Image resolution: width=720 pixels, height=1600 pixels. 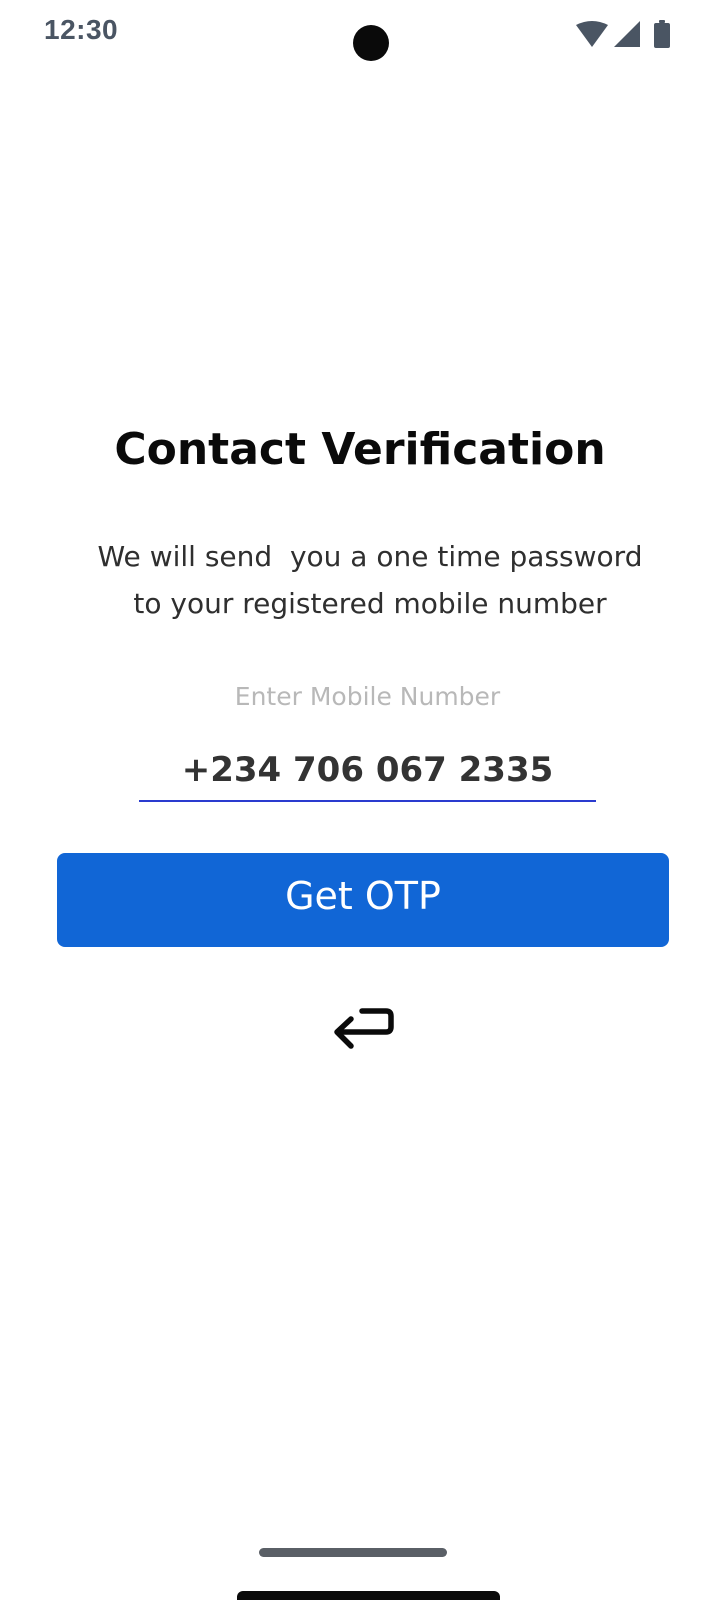 What do you see at coordinates (353, 1552) in the screenshot?
I see `gesture-navigation-bar` at bounding box center [353, 1552].